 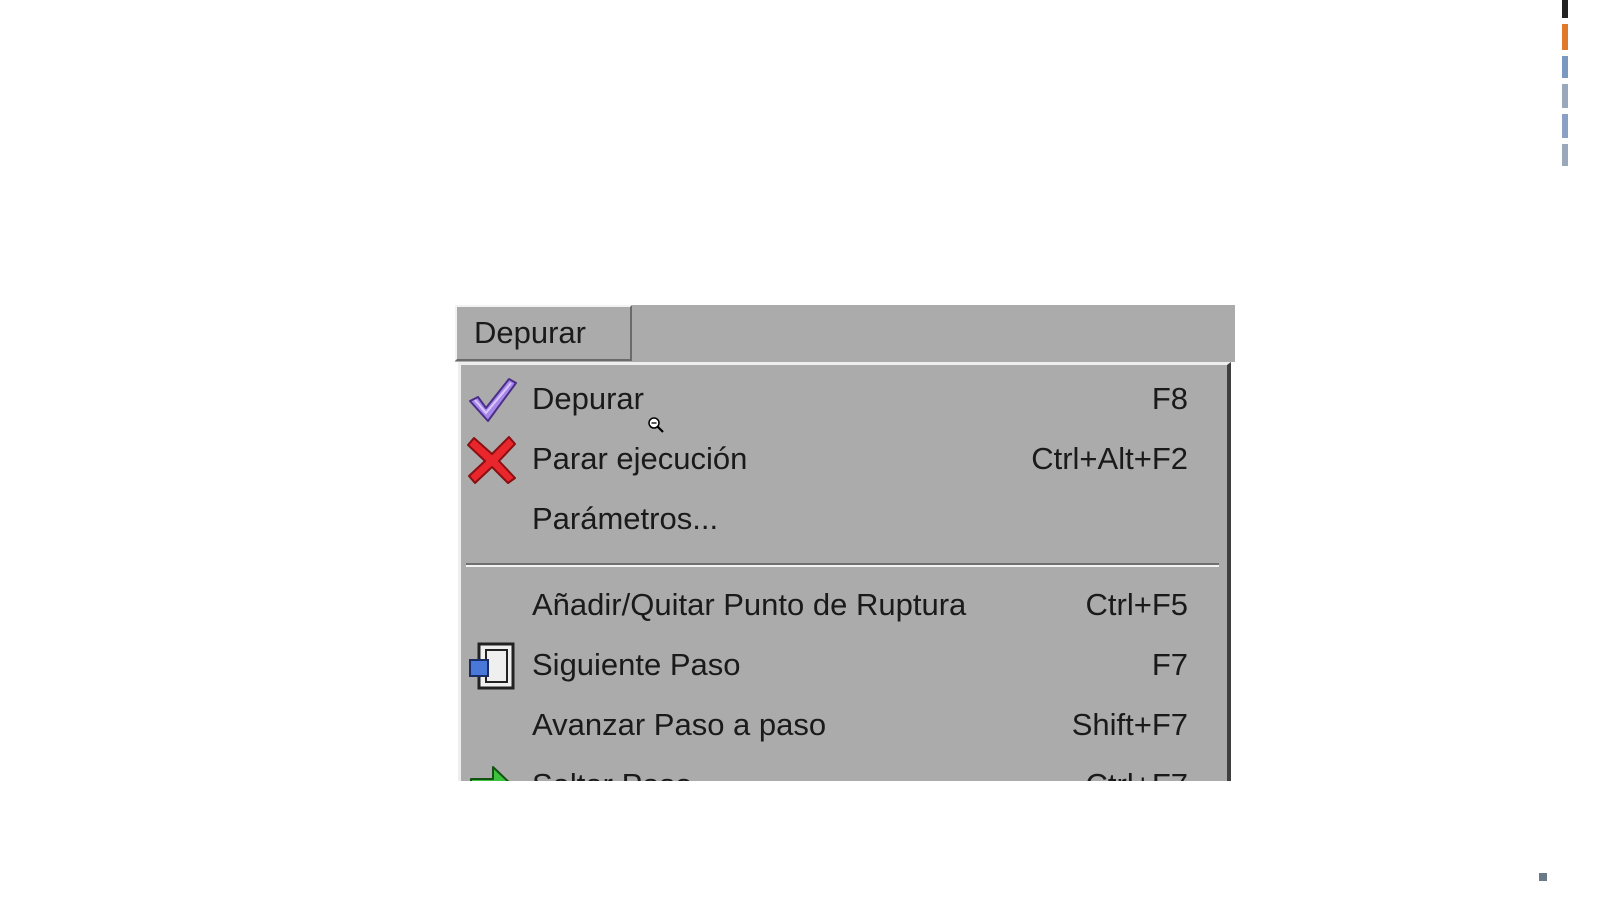 What do you see at coordinates (1169, 664) in the screenshot?
I see `menu-item-shortcut: F7` at bounding box center [1169, 664].